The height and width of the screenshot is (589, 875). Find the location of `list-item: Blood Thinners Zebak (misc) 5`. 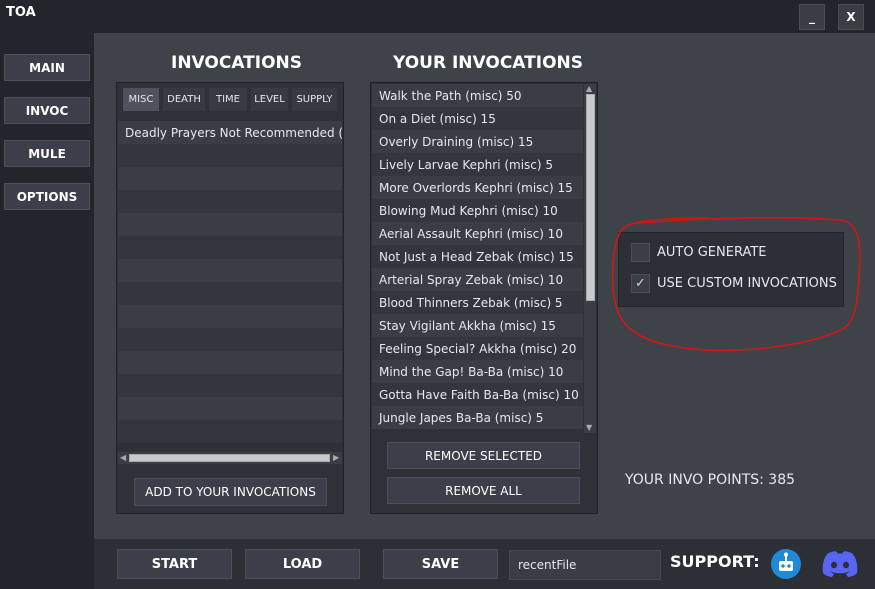

list-item: Blood Thinners Zebak (misc) 5 is located at coordinates (477, 302).